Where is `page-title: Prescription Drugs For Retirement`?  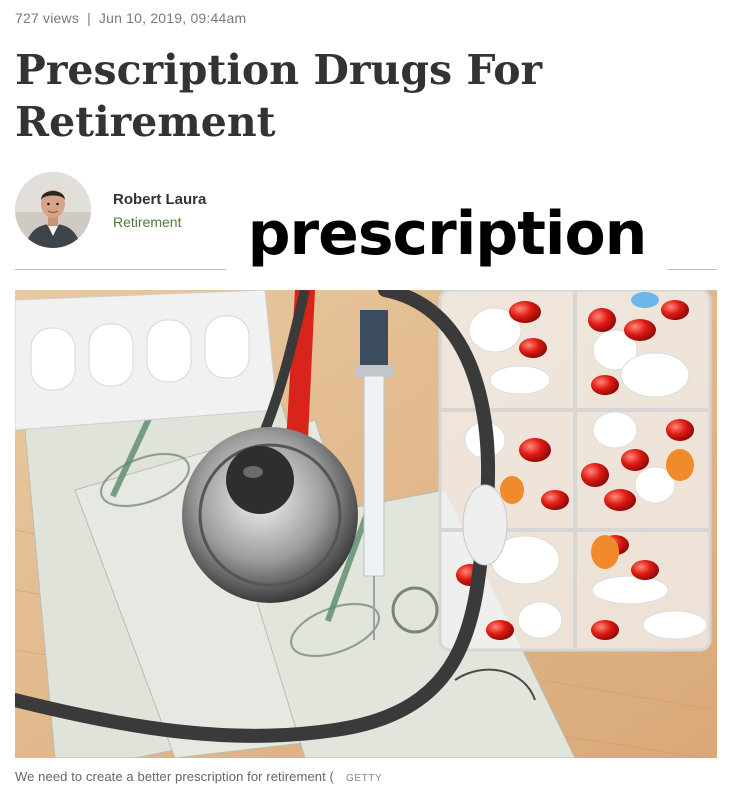
page-title: Prescription Drugs For Retirement is located at coordinates (279, 96).